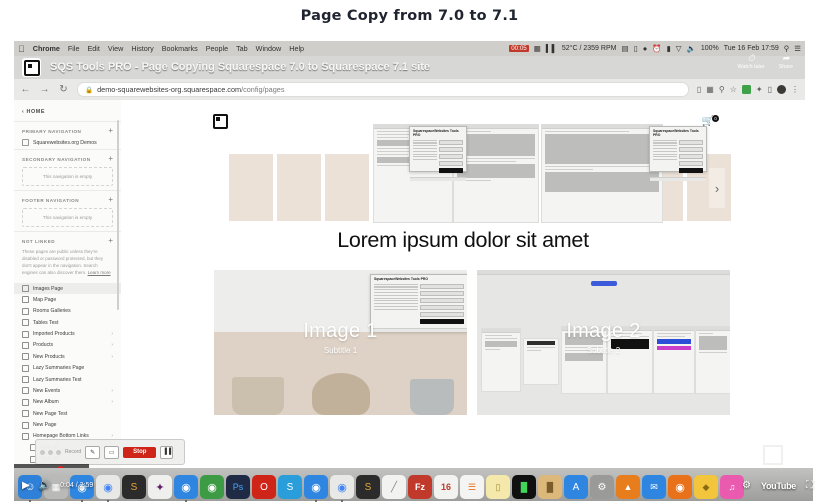 This screenshot has height=502, width=819. Describe the element at coordinates (446, 487) in the screenshot. I see `dock-app-calendar: 16` at that location.